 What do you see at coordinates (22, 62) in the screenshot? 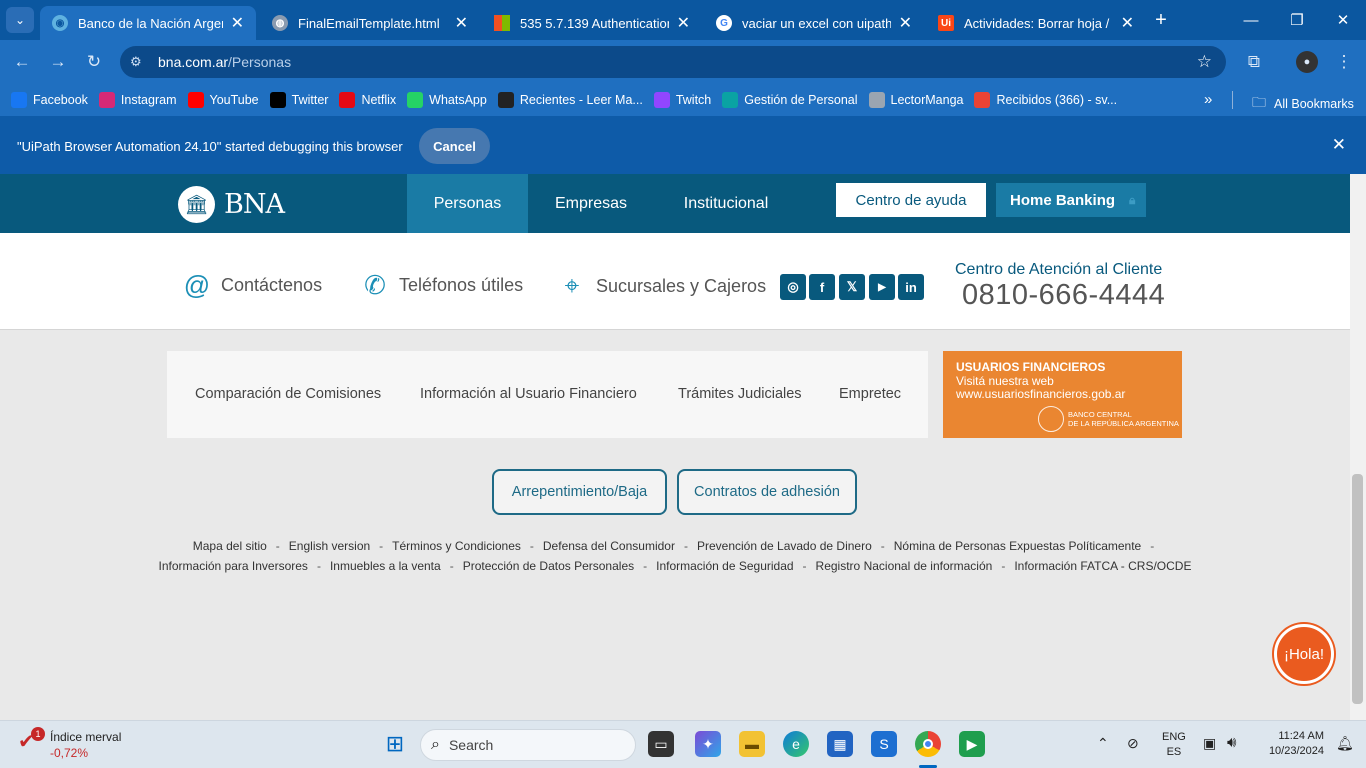
I see `back-button: ←` at bounding box center [22, 62].